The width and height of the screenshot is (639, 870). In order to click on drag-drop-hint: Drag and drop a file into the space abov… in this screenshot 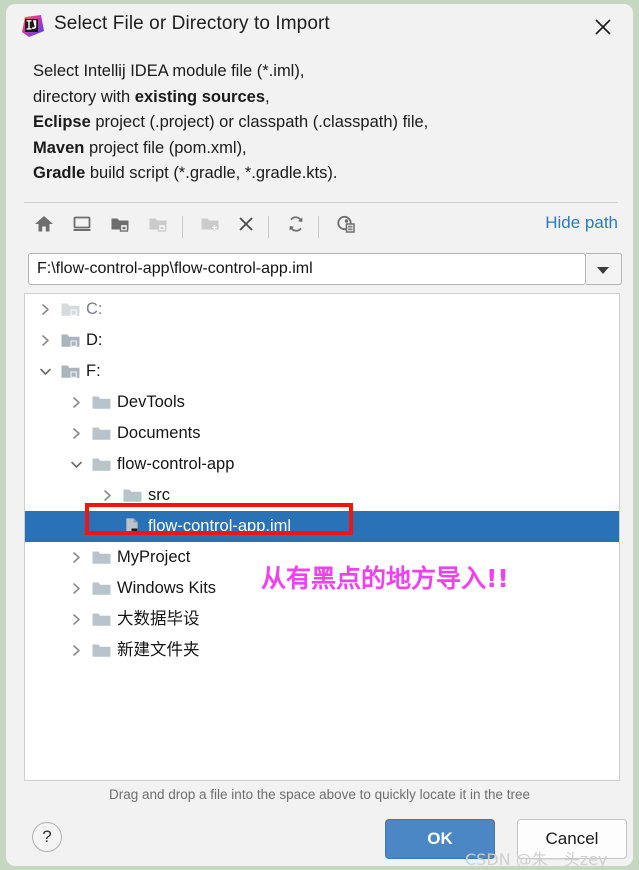, I will do `click(319, 794)`.